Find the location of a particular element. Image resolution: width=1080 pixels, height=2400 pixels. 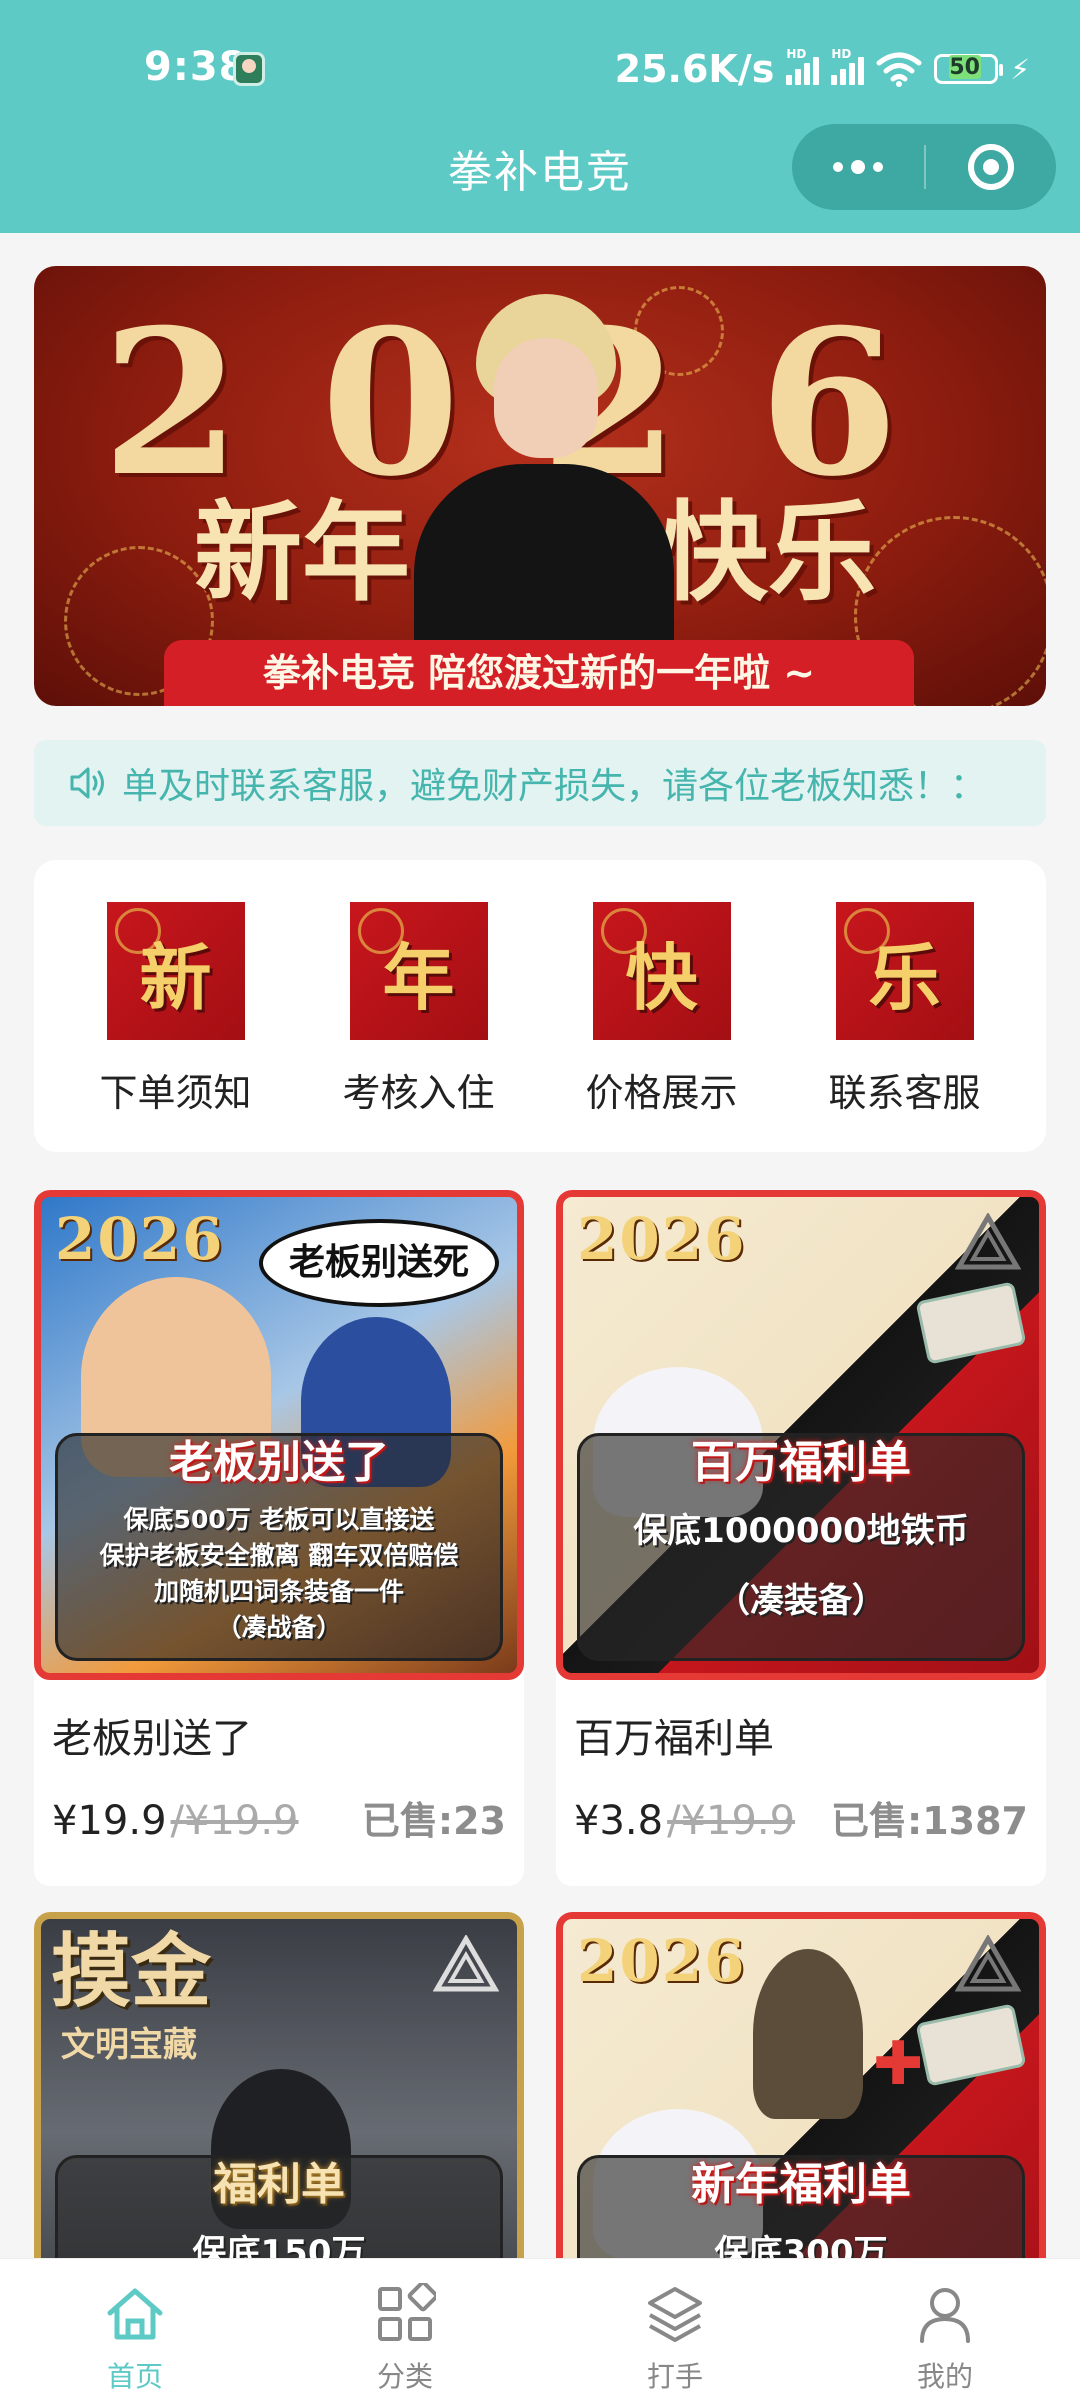

thumb-title: 老板别送了 is located at coordinates (279, 1462).